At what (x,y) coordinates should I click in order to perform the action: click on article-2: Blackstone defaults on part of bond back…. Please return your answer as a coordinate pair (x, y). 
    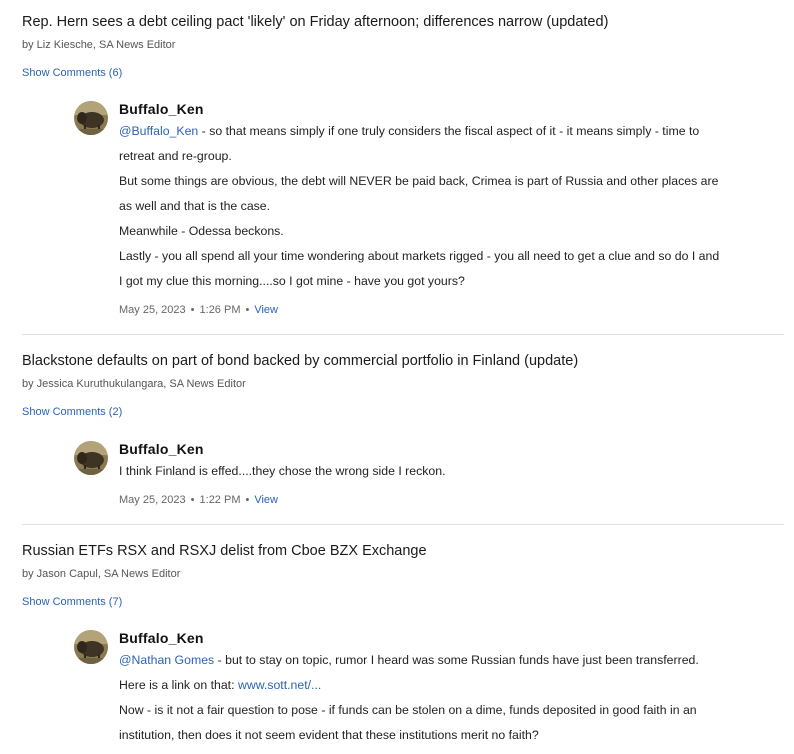
    Looking at the image, I should click on (403, 385).